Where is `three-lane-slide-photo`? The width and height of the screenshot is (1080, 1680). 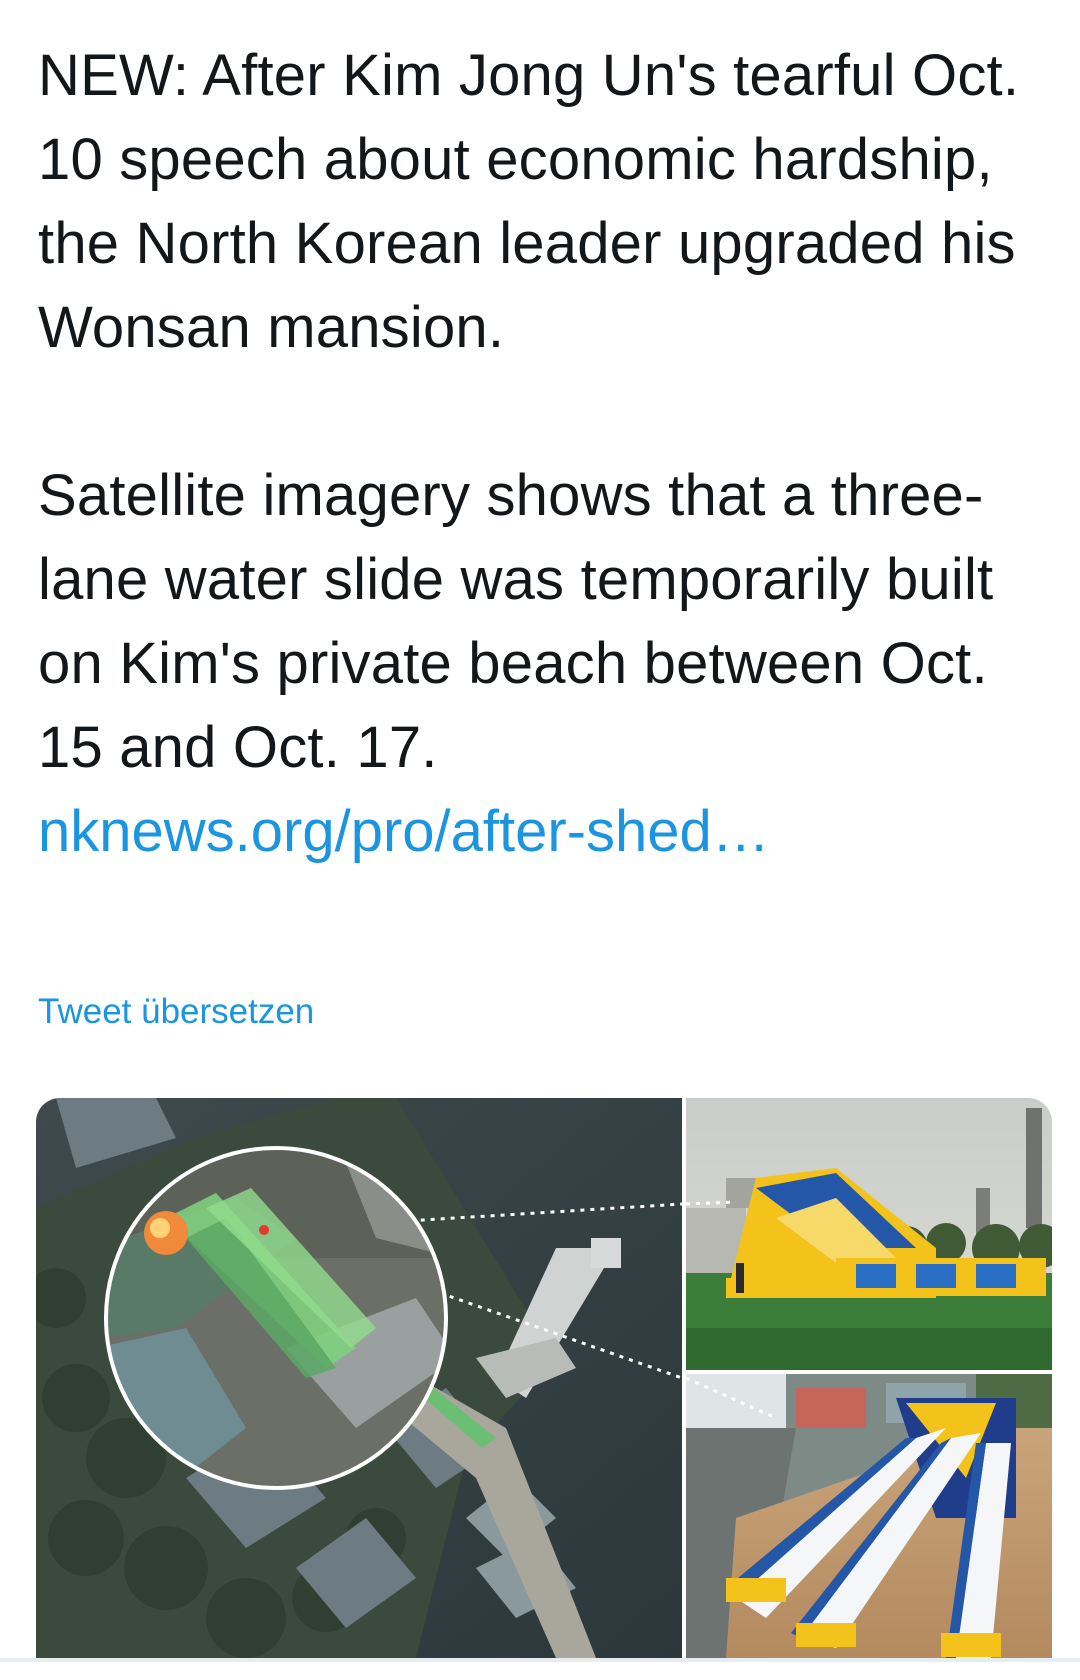 three-lane-slide-photo is located at coordinates (869, 1516).